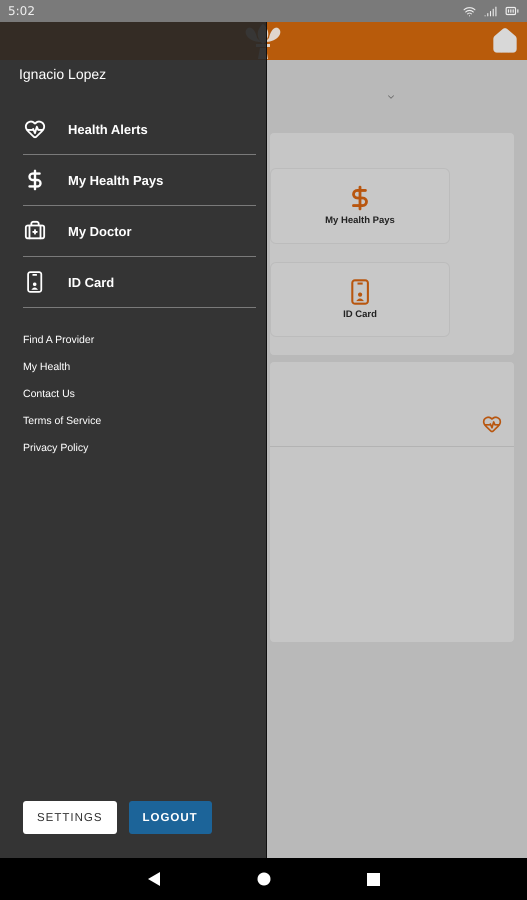 This screenshot has width=527, height=900. I want to click on battery-icon, so click(512, 11).